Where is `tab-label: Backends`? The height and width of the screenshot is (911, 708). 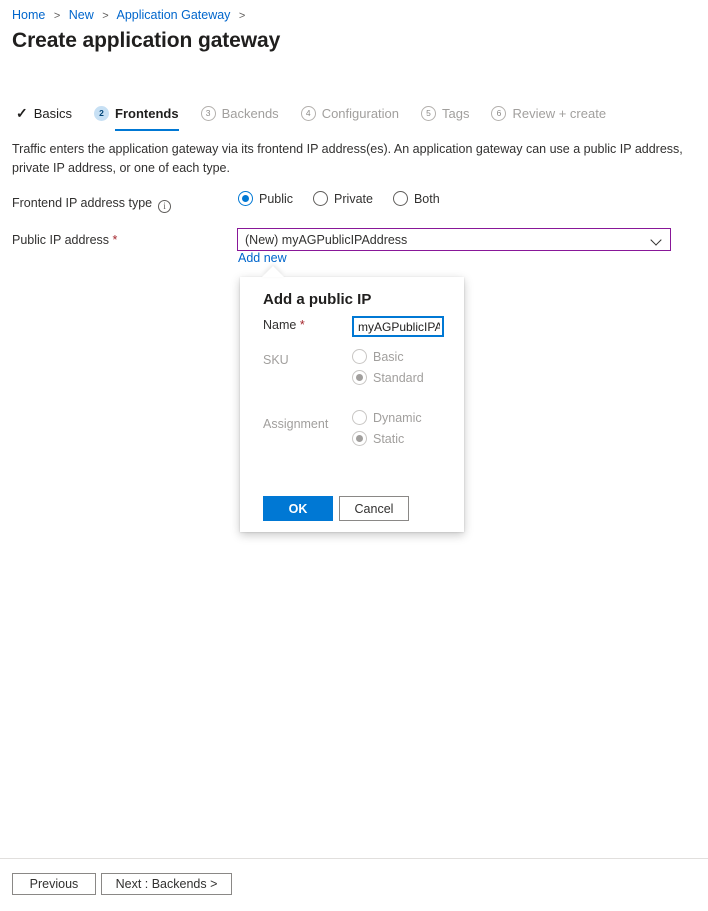
tab-label: Backends is located at coordinates (250, 113).